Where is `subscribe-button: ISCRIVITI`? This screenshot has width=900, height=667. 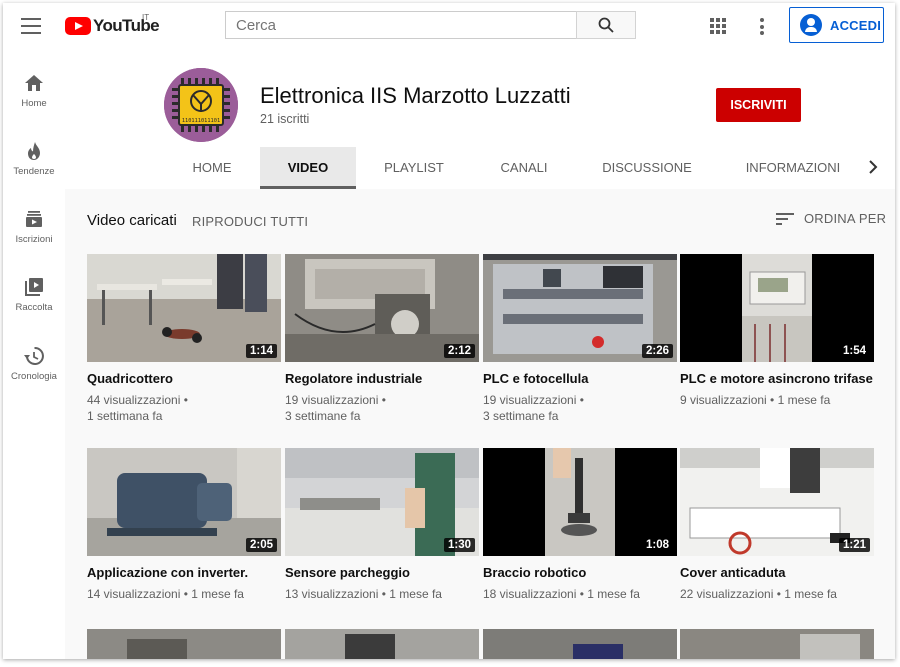 subscribe-button: ISCRIVITI is located at coordinates (758, 105).